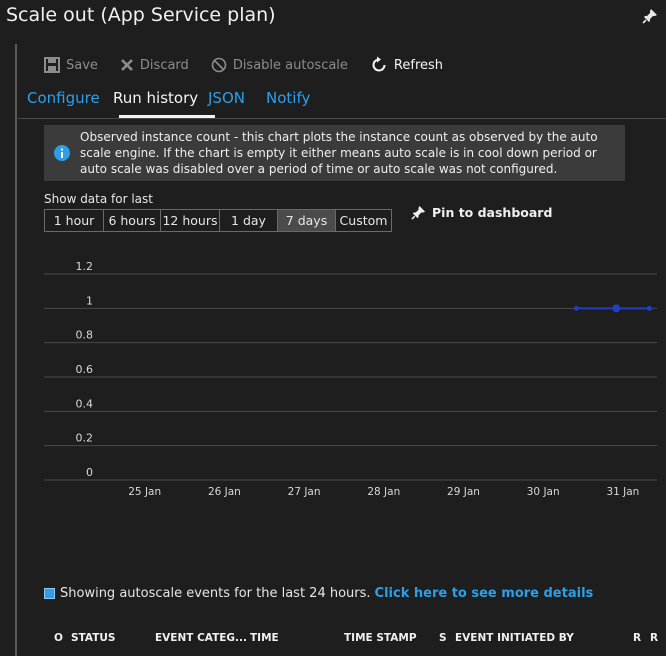 The image size is (666, 656). What do you see at coordinates (637, 638) in the screenshot?
I see `column-header-r1: R` at bounding box center [637, 638].